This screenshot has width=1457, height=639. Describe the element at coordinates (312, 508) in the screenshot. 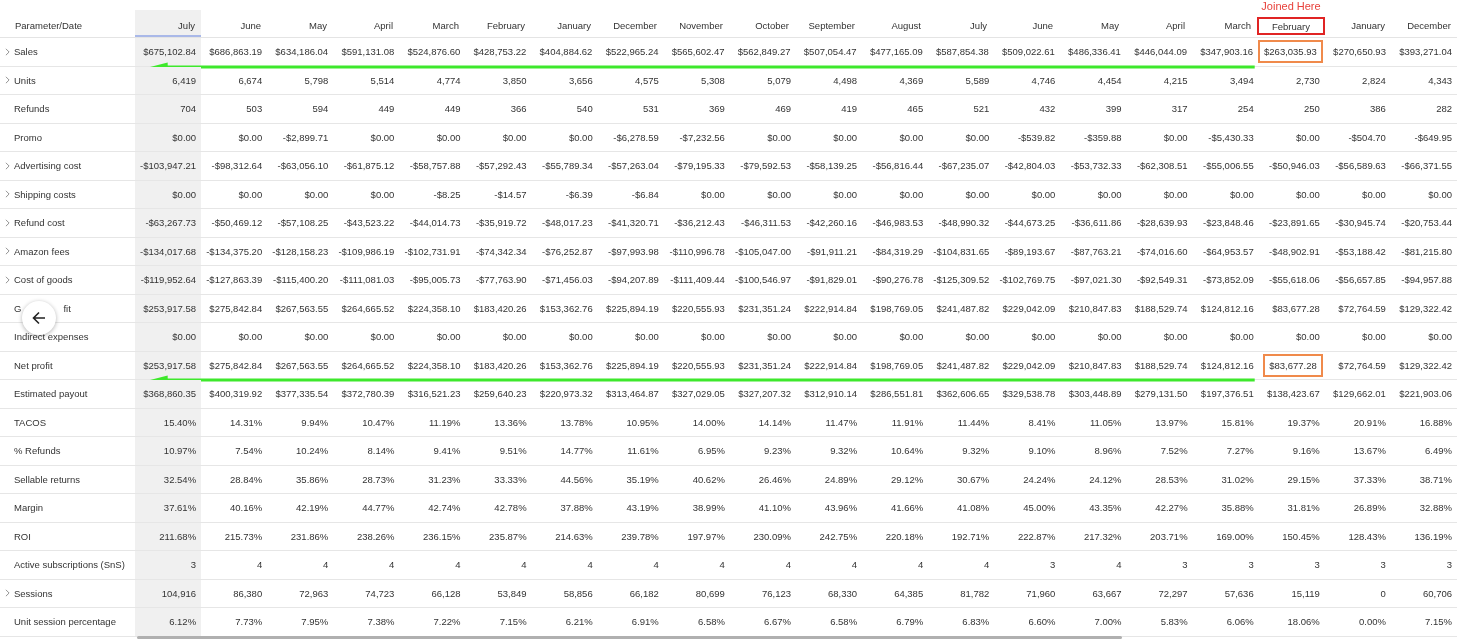

I see `table-cell: 42.19%` at that location.